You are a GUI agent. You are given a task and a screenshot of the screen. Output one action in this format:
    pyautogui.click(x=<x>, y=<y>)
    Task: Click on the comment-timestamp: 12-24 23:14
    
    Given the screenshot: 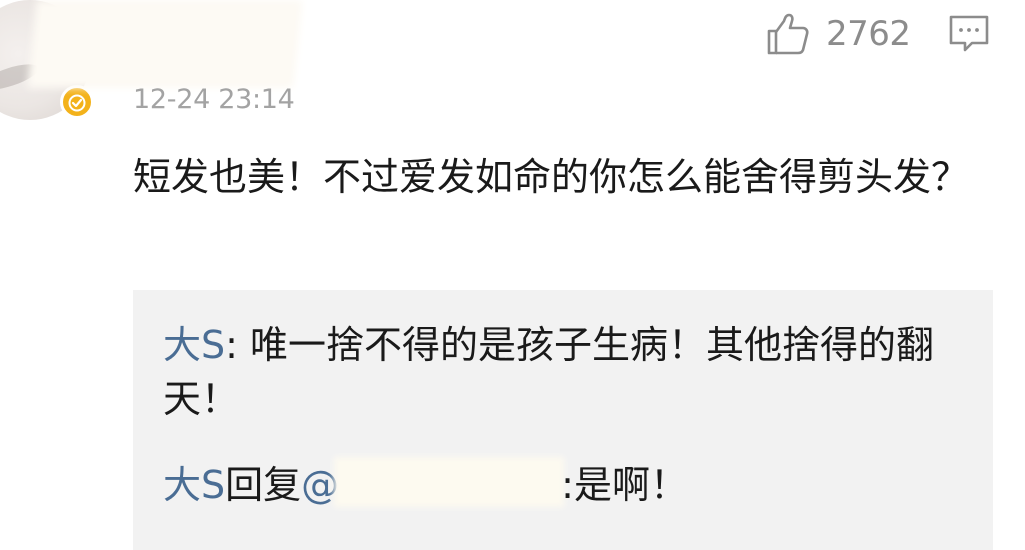 What is the action you would take?
    pyautogui.click(x=214, y=99)
    